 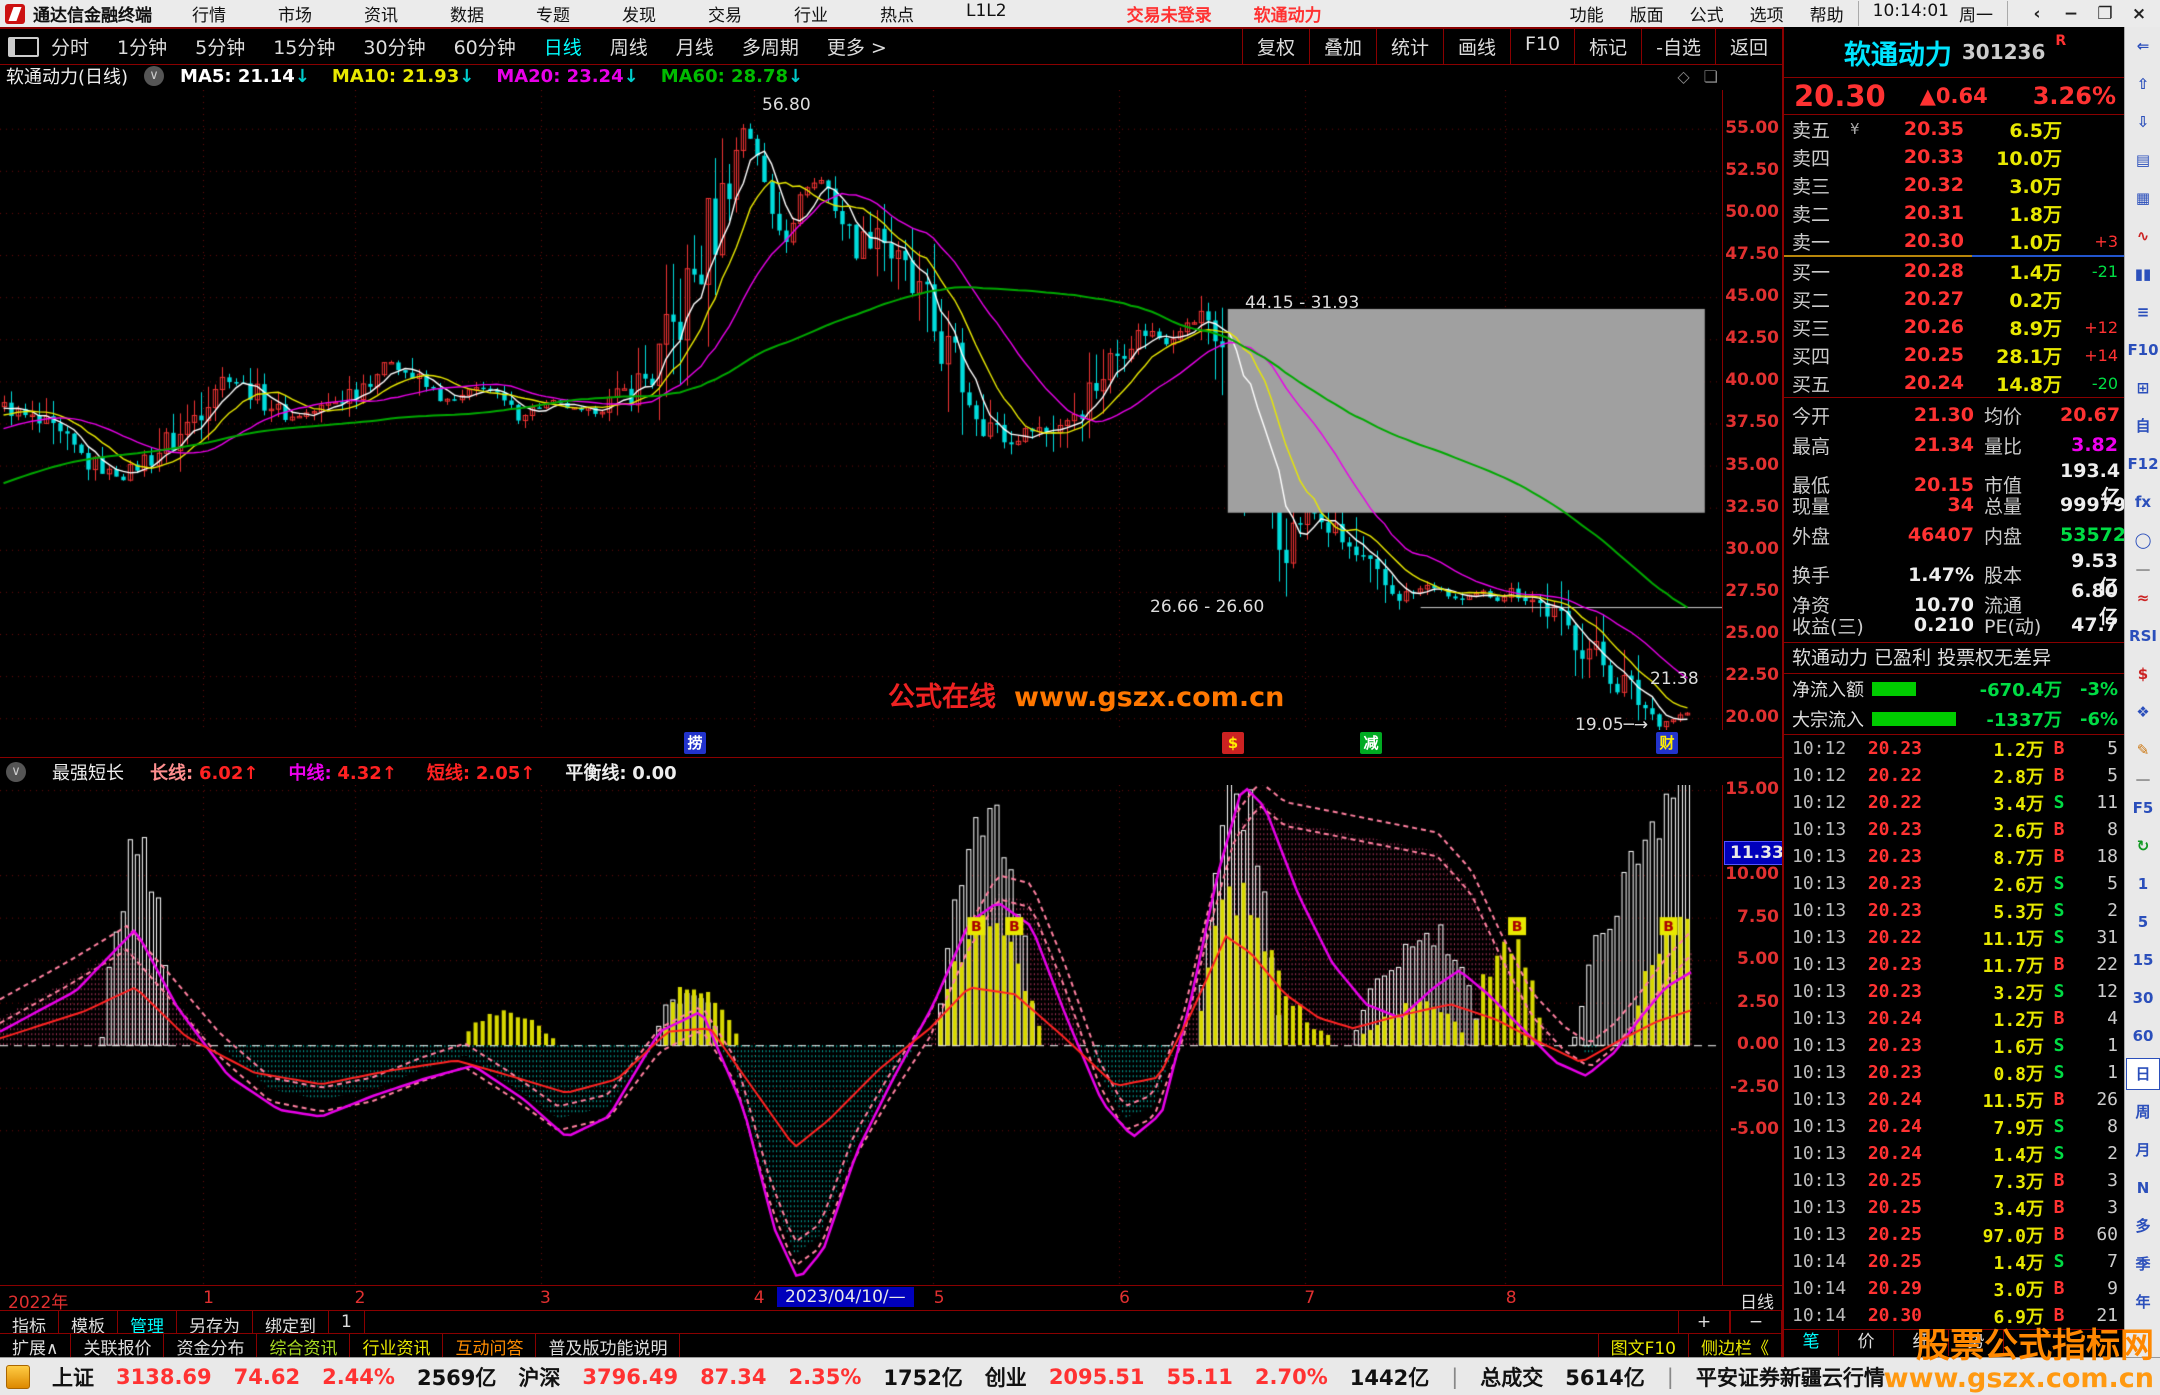 What do you see at coordinates (1955, 964) in the screenshot?
I see `tick-row: 10:13 20.23 11.7万 B 22` at bounding box center [1955, 964].